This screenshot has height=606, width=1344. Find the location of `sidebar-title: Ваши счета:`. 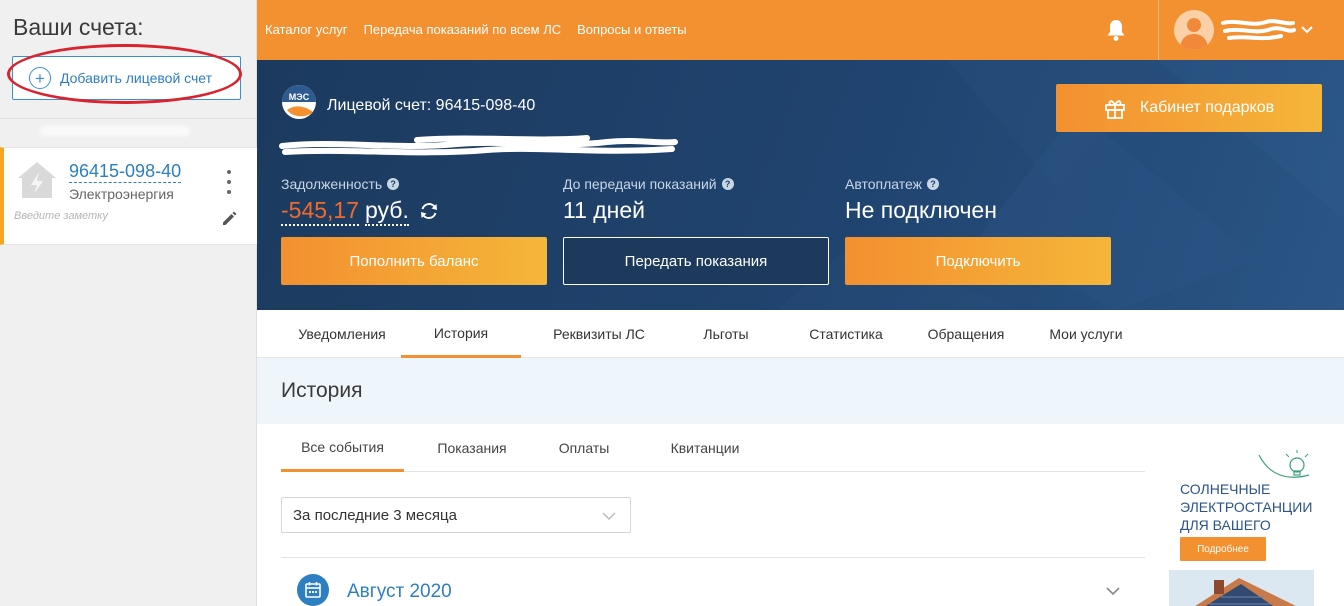

sidebar-title: Ваши счета: is located at coordinates (78, 27).